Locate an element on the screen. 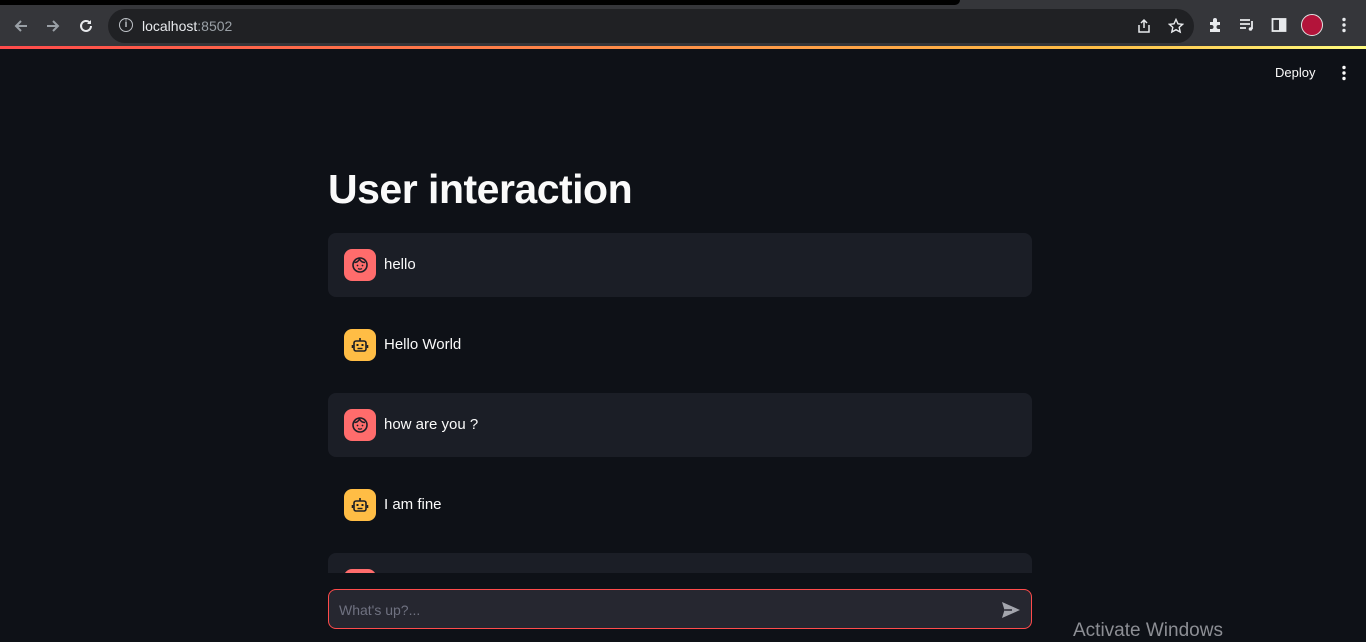 The width and height of the screenshot is (1366, 642). url-port: :8502 is located at coordinates (215, 26).